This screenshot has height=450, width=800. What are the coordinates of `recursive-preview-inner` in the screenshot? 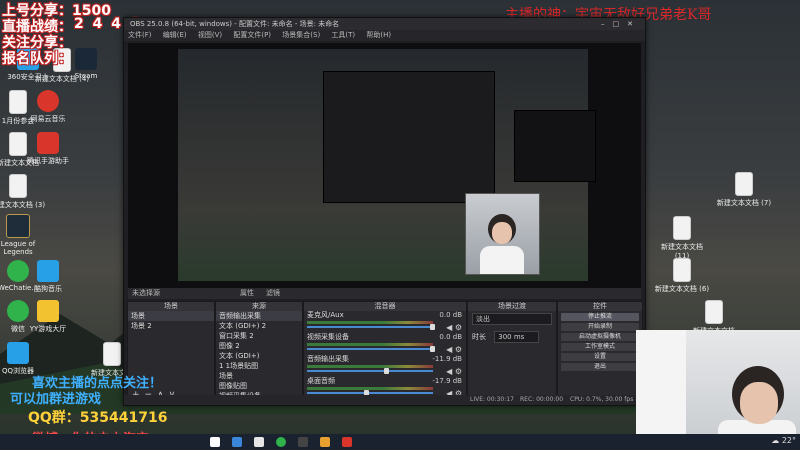 It's located at (459, 137).